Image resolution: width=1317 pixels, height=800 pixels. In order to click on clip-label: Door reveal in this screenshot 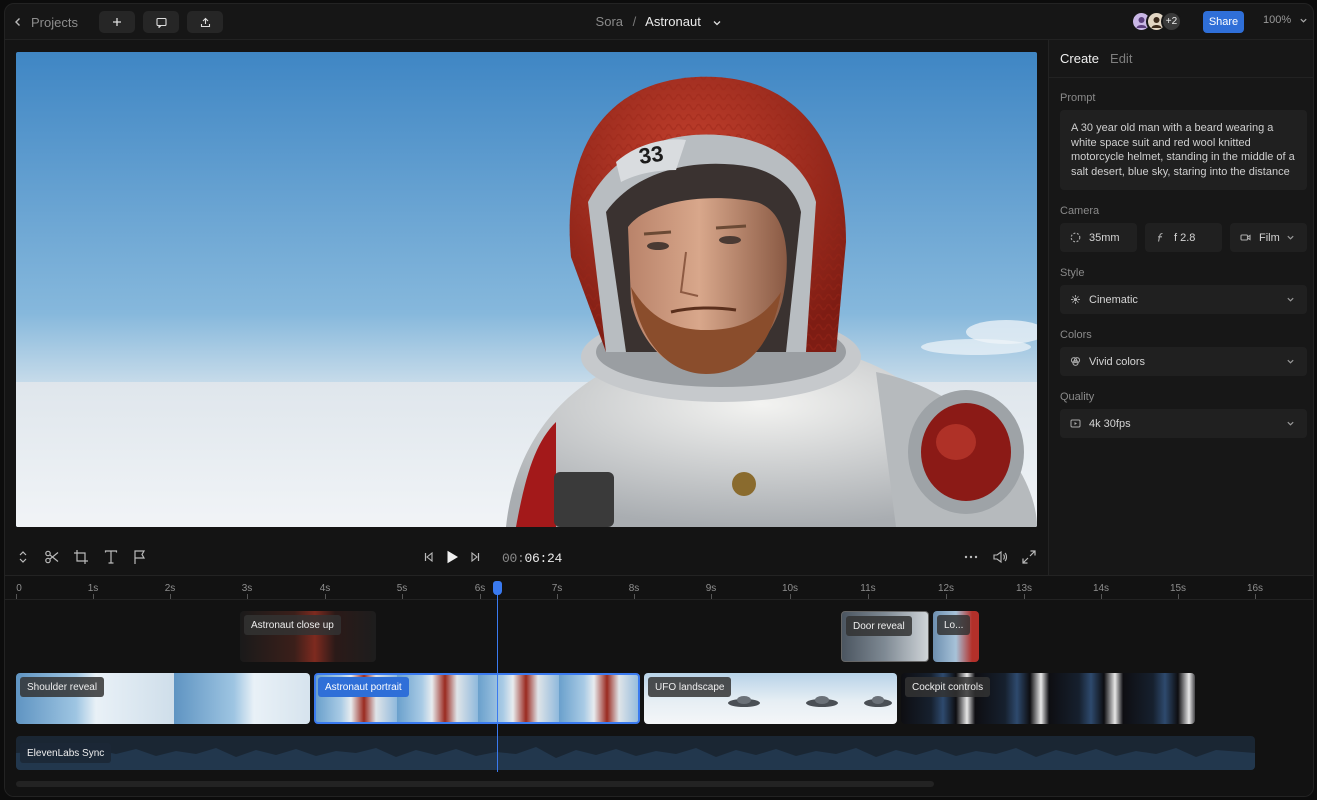, I will do `click(879, 626)`.